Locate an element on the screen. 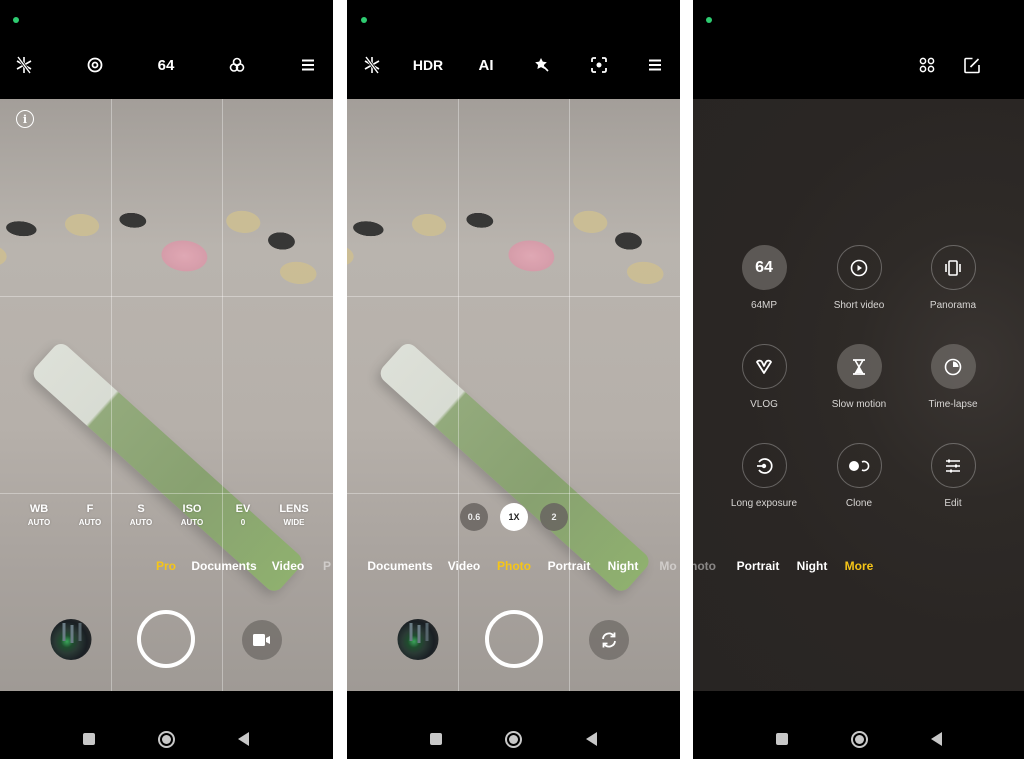 The width and height of the screenshot is (1024, 759). info-icon: i is located at coordinates (25, 119).